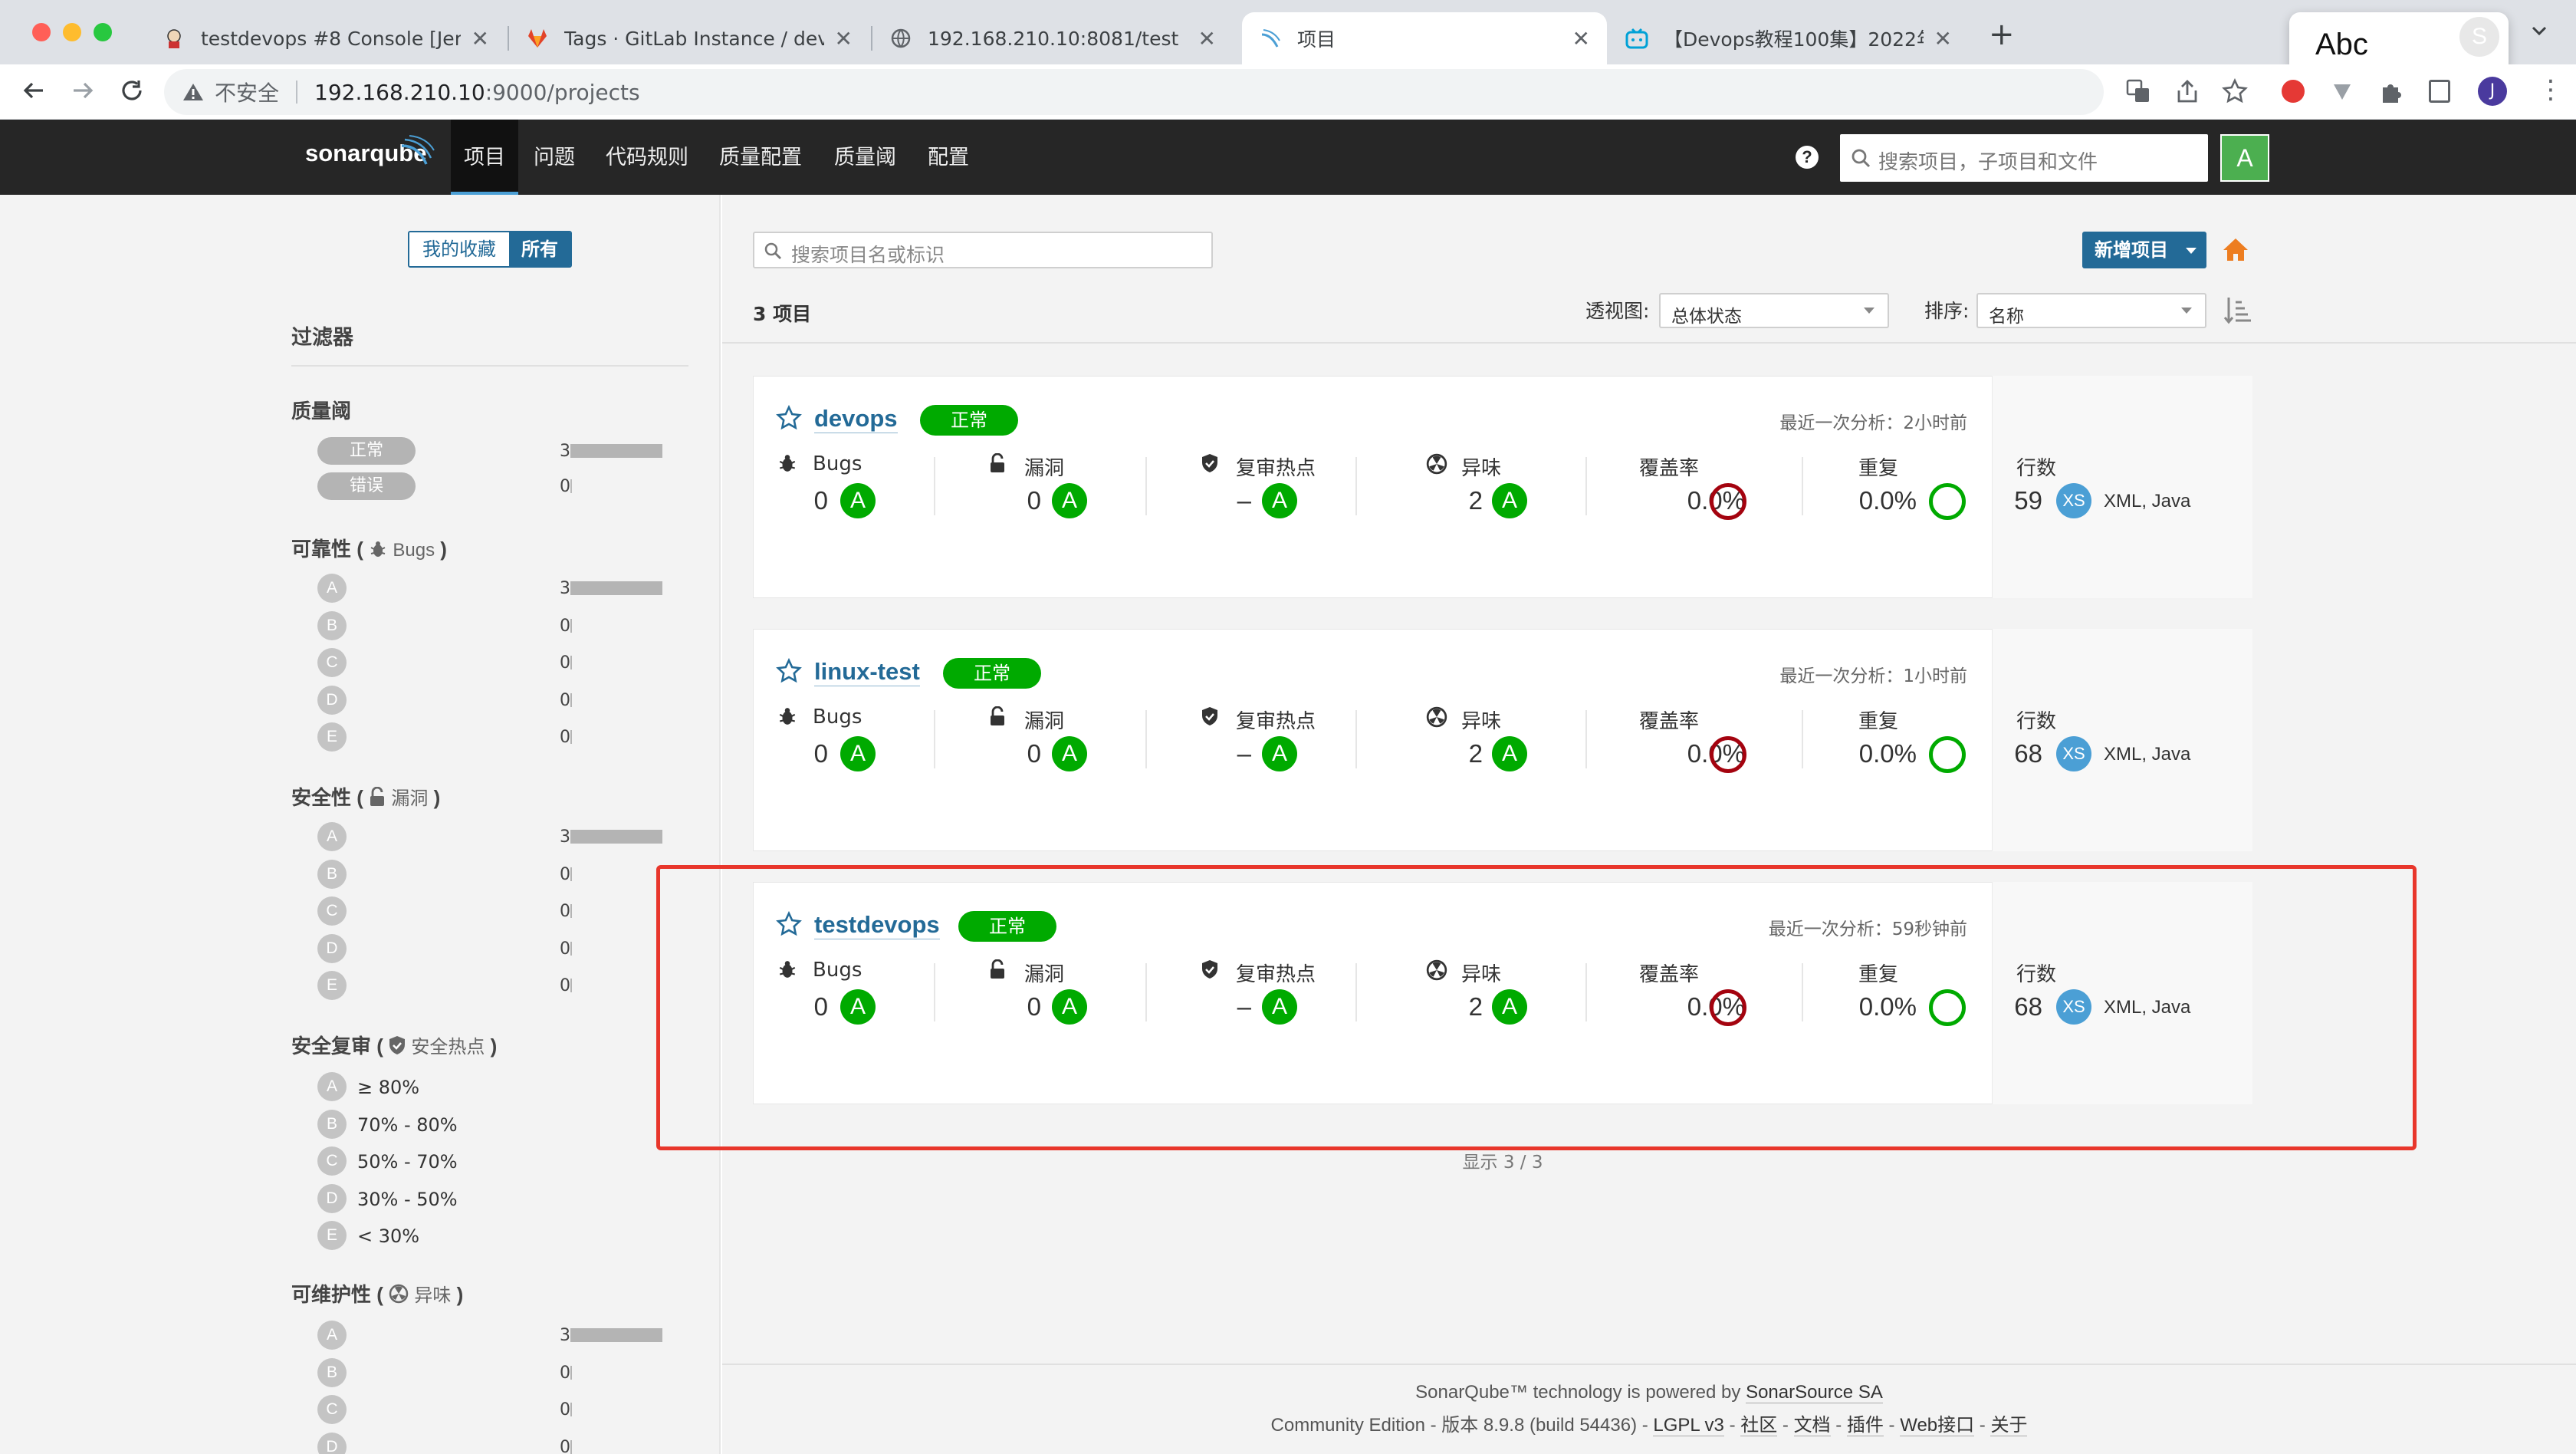 The image size is (2576, 1454). Describe the element at coordinates (539, 249) in the screenshot. I see `all-projects-button: 所有` at that location.